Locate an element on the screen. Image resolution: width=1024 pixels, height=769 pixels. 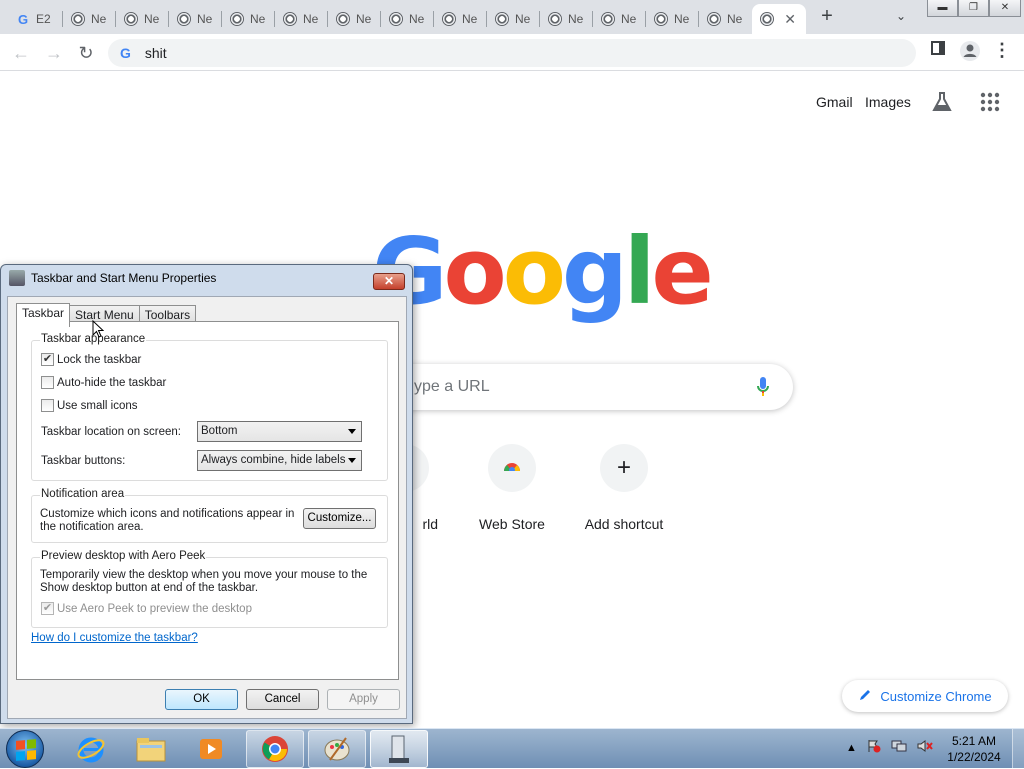
small-icons-checkbox: Use small icons is located at coordinates (89, 405).